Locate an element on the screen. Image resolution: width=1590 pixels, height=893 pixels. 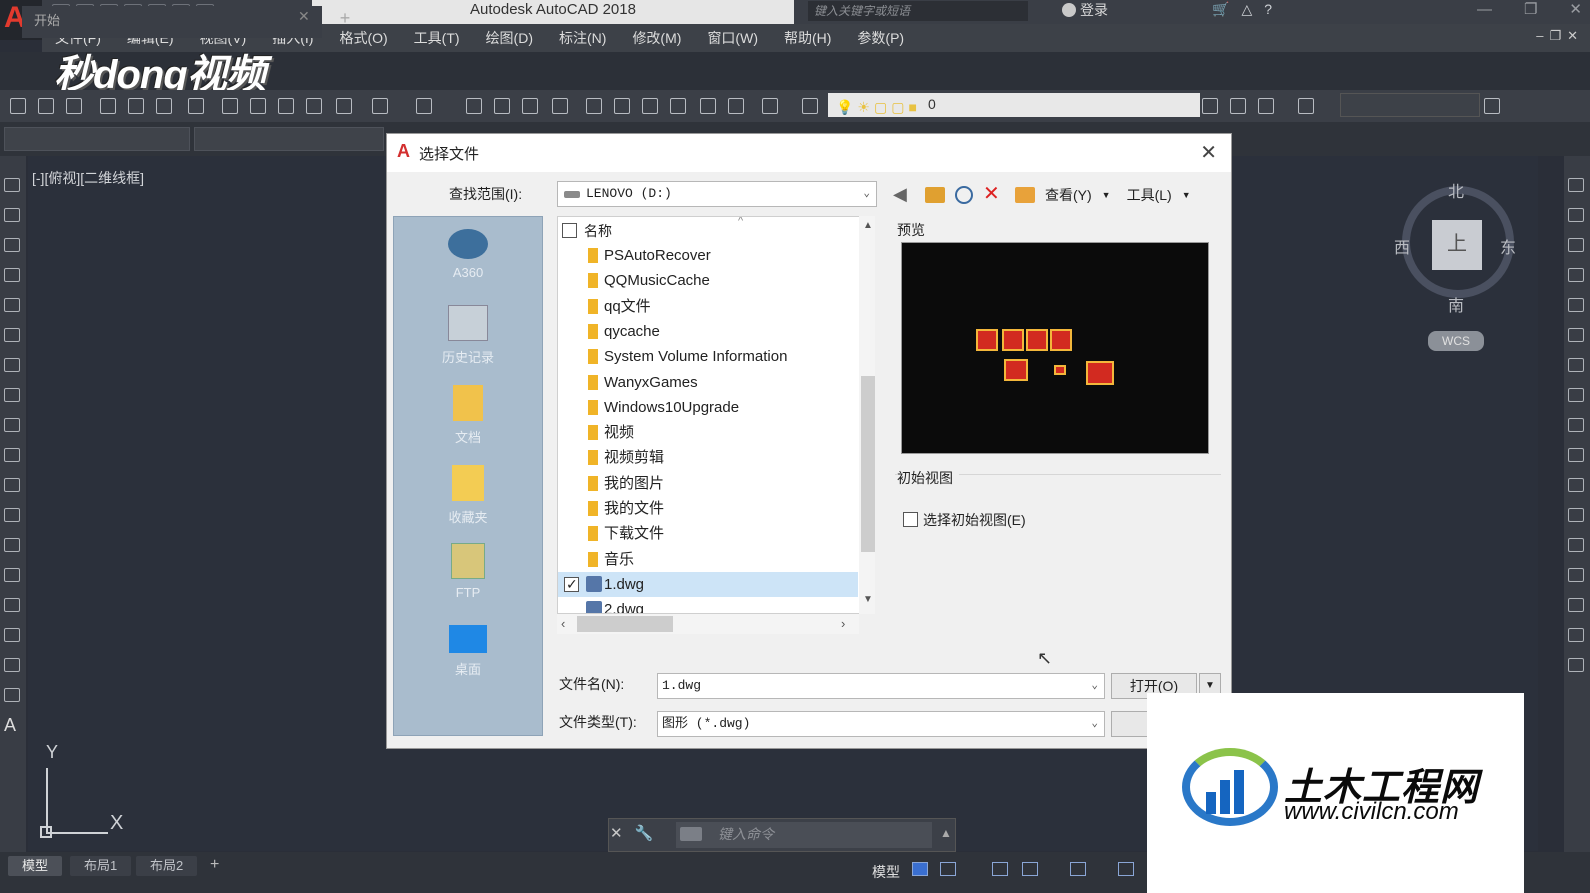
region-icon is located at coordinates (12, 665).